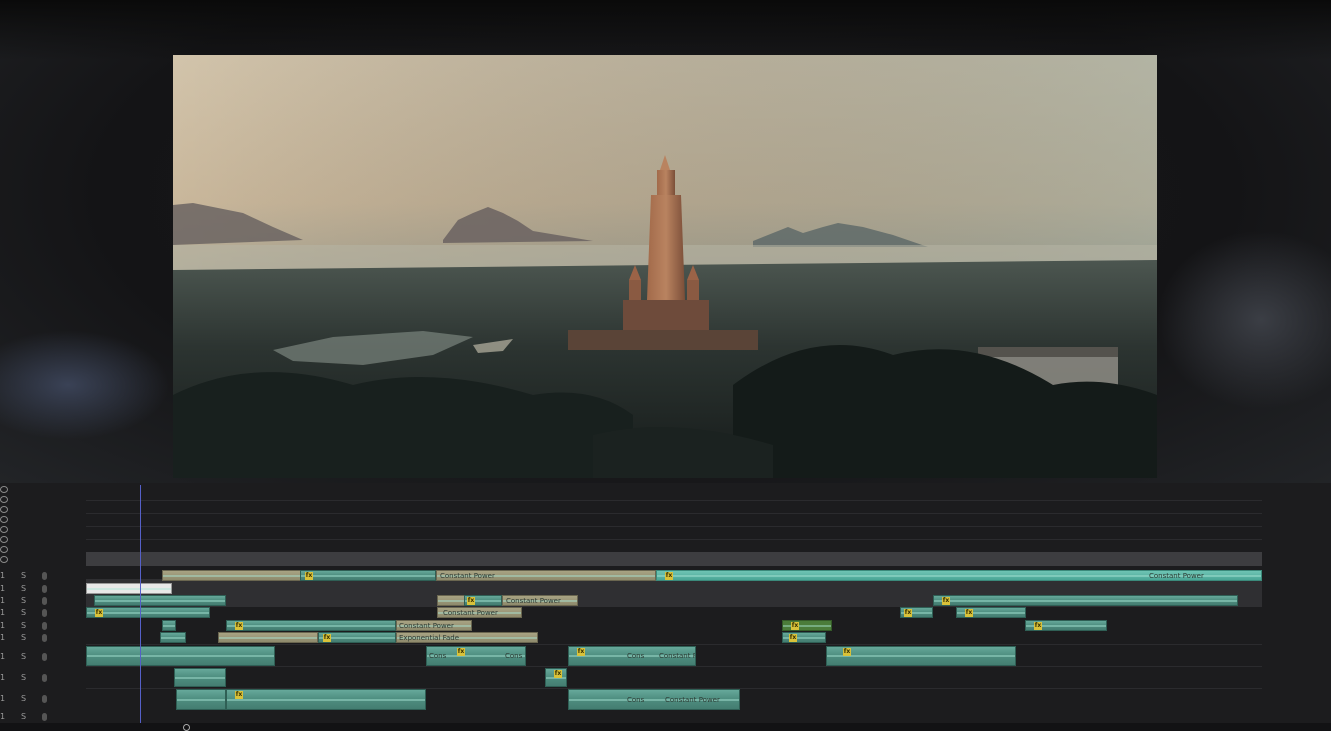 The height and width of the screenshot is (731, 1331). Describe the element at coordinates (632, 656) in the screenshot. I see `audio-clip: fx Cons Constant P` at that location.